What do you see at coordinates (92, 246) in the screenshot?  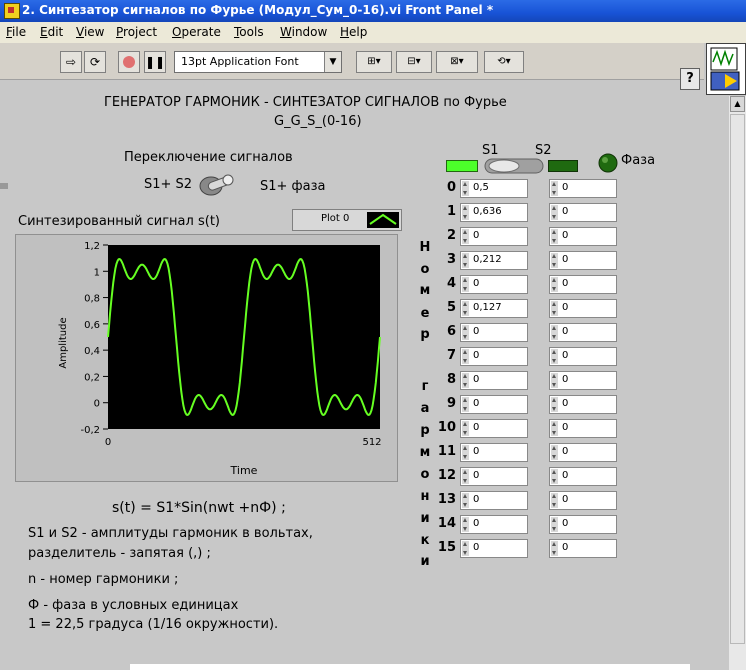 I see `y-tick-label: 1,2` at bounding box center [92, 246].